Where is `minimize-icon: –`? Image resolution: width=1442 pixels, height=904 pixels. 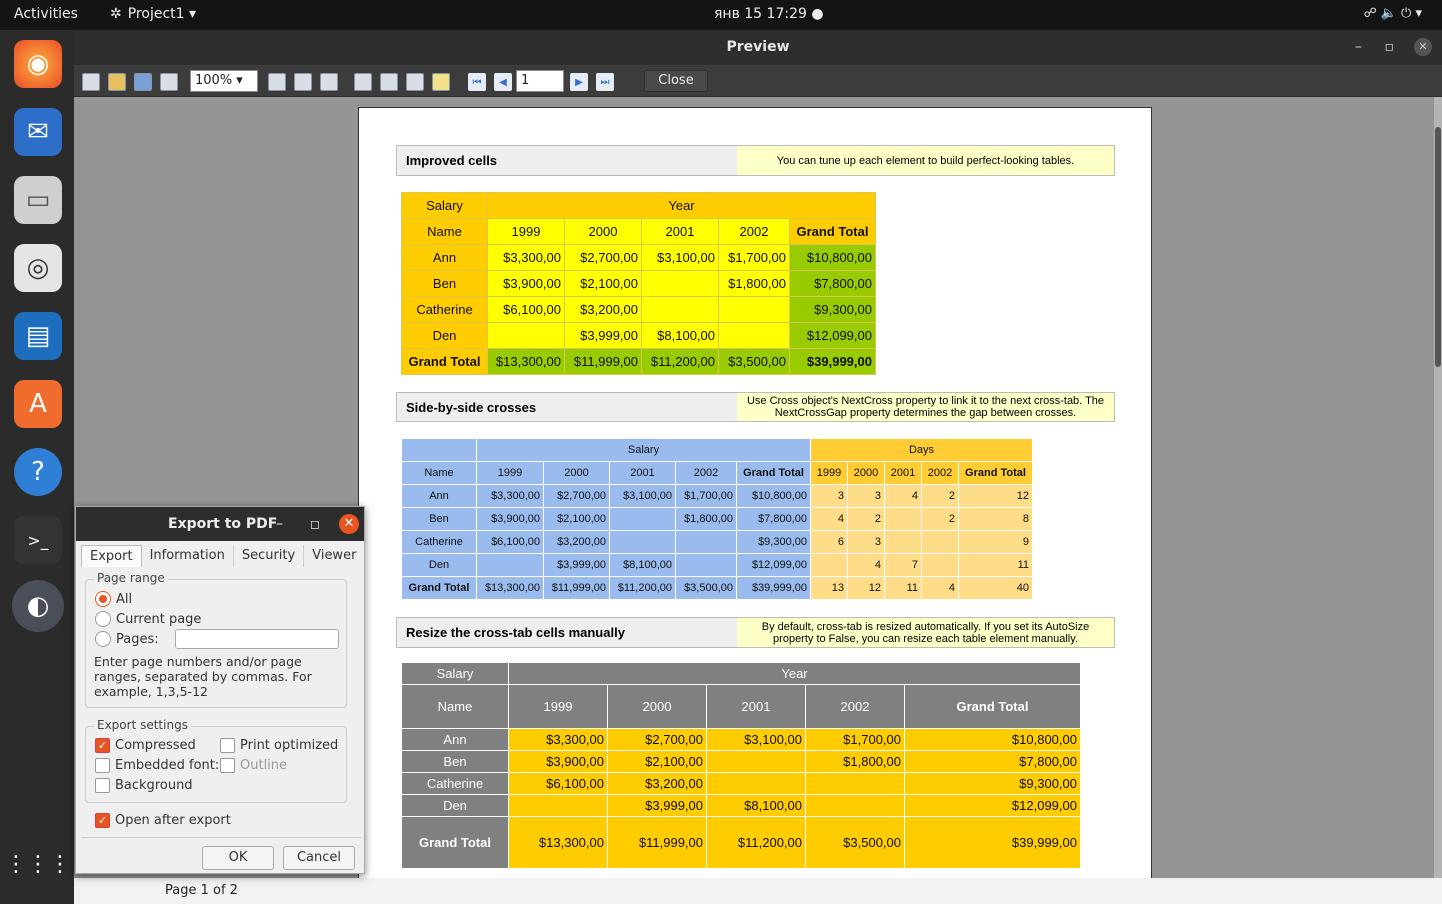 minimize-icon: – is located at coordinates (1358, 47).